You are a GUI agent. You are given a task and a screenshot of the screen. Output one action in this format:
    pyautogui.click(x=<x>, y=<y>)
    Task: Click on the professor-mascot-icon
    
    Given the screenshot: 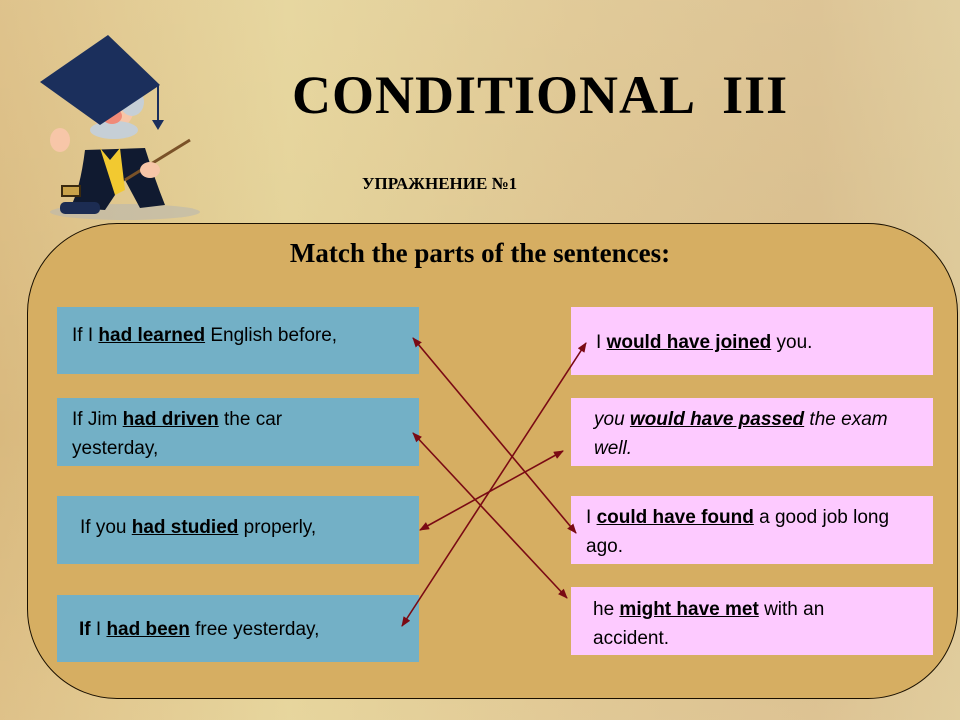 What is the action you would take?
    pyautogui.click(x=120, y=127)
    